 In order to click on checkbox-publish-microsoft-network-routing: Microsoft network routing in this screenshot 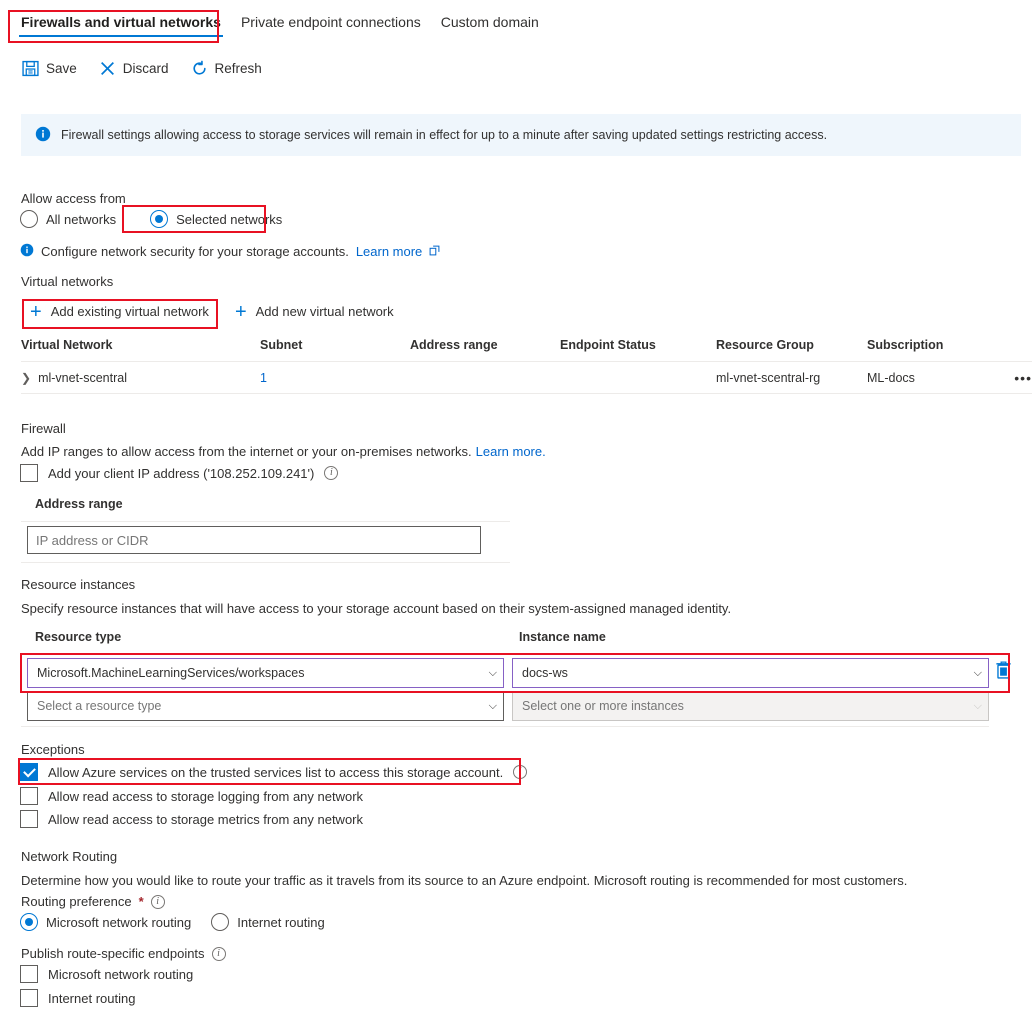, I will do `click(106, 974)`.